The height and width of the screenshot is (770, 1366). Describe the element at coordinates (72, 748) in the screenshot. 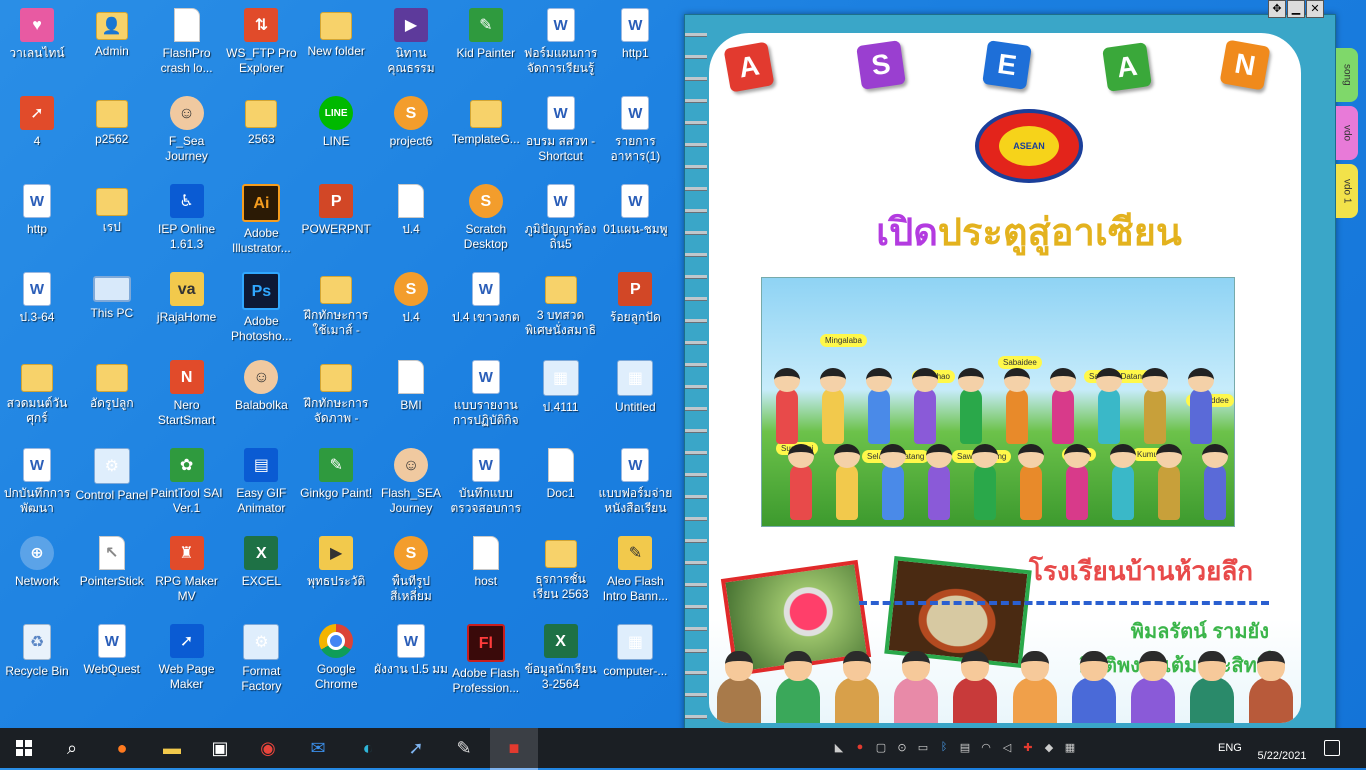

I see `search-button: ⌕` at that location.